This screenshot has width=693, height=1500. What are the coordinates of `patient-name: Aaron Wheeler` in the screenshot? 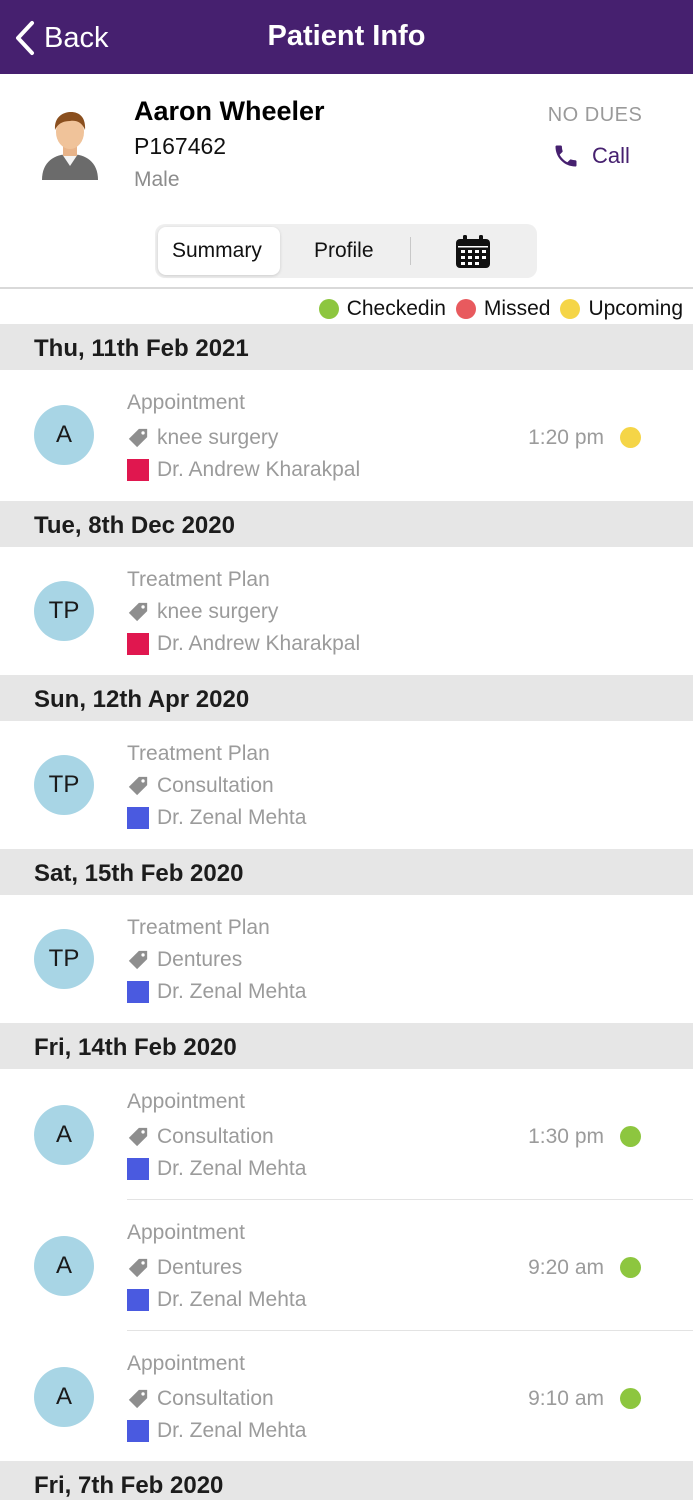 It's located at (229, 111).